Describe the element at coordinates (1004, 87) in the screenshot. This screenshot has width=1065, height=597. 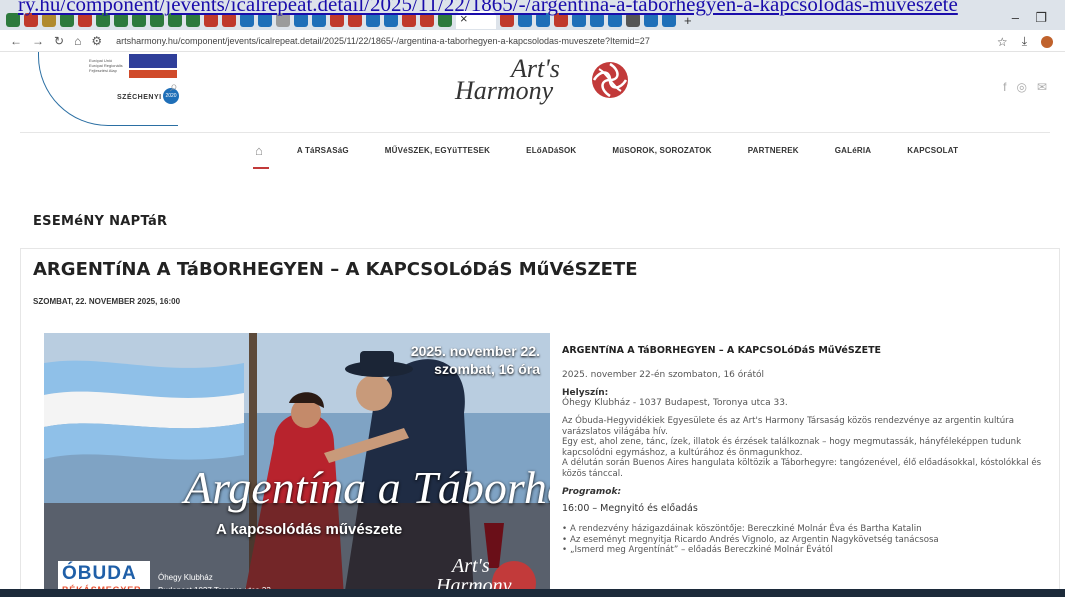
I see `facebook-icon: f` at that location.